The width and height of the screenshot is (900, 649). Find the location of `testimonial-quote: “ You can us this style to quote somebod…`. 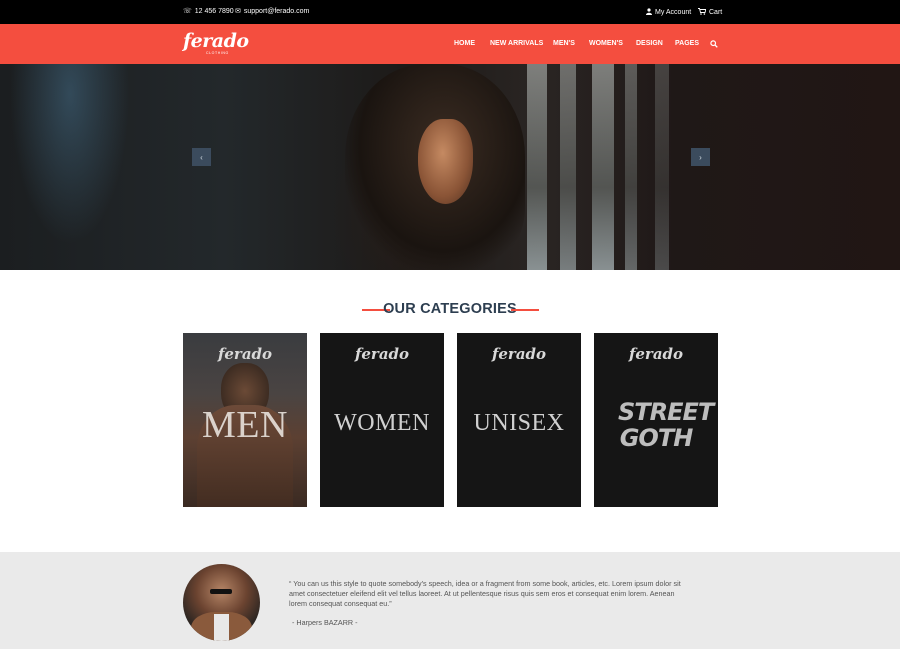

testimonial-quote: “ You can us this style to quote somebod… is located at coordinates (485, 593).